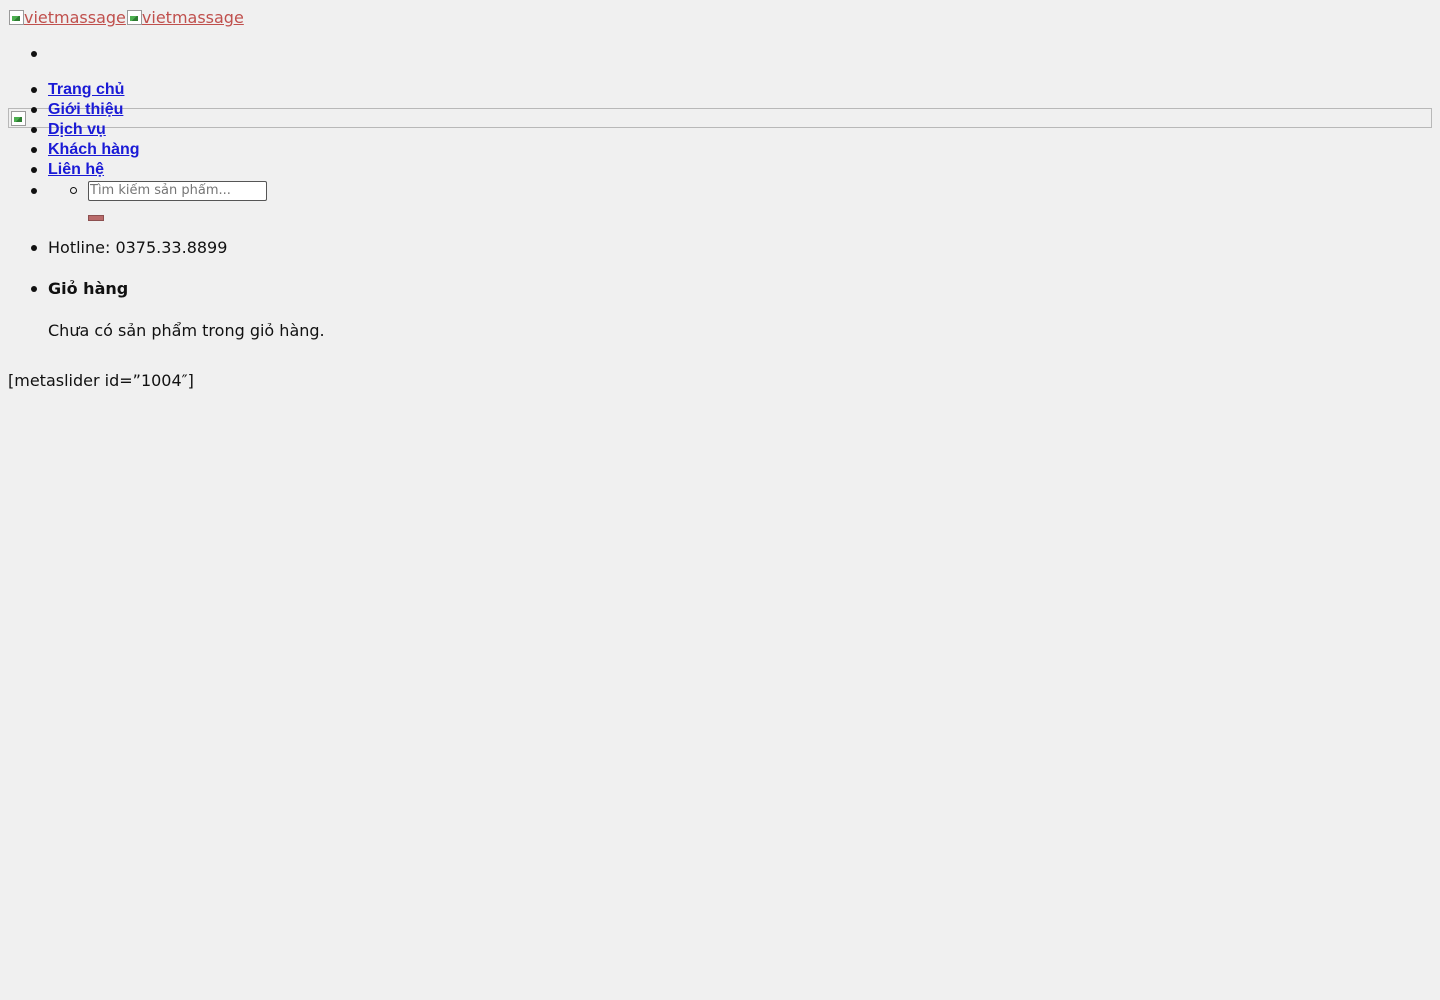 This screenshot has width=1440, height=1000. I want to click on nav-item-lien-he: Liên hệ, so click(76, 170).